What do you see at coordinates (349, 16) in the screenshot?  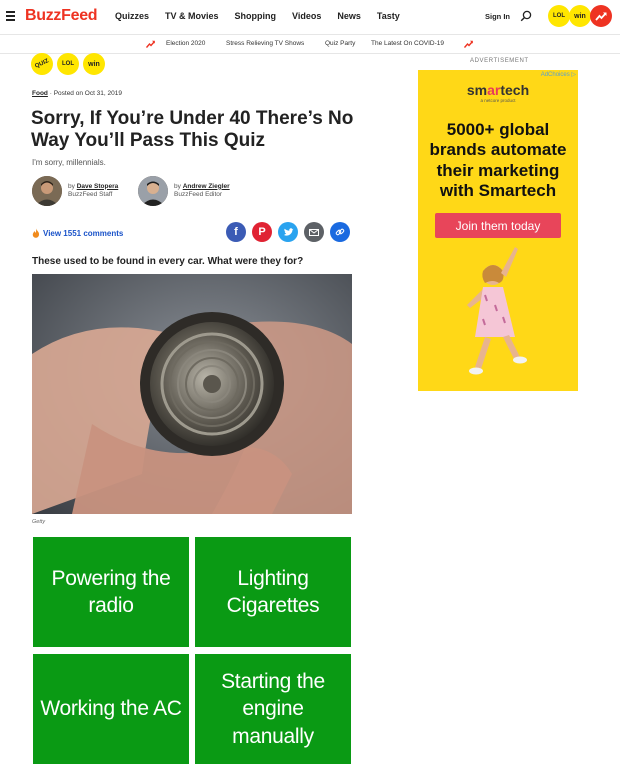 I see `nav-news: News` at bounding box center [349, 16].